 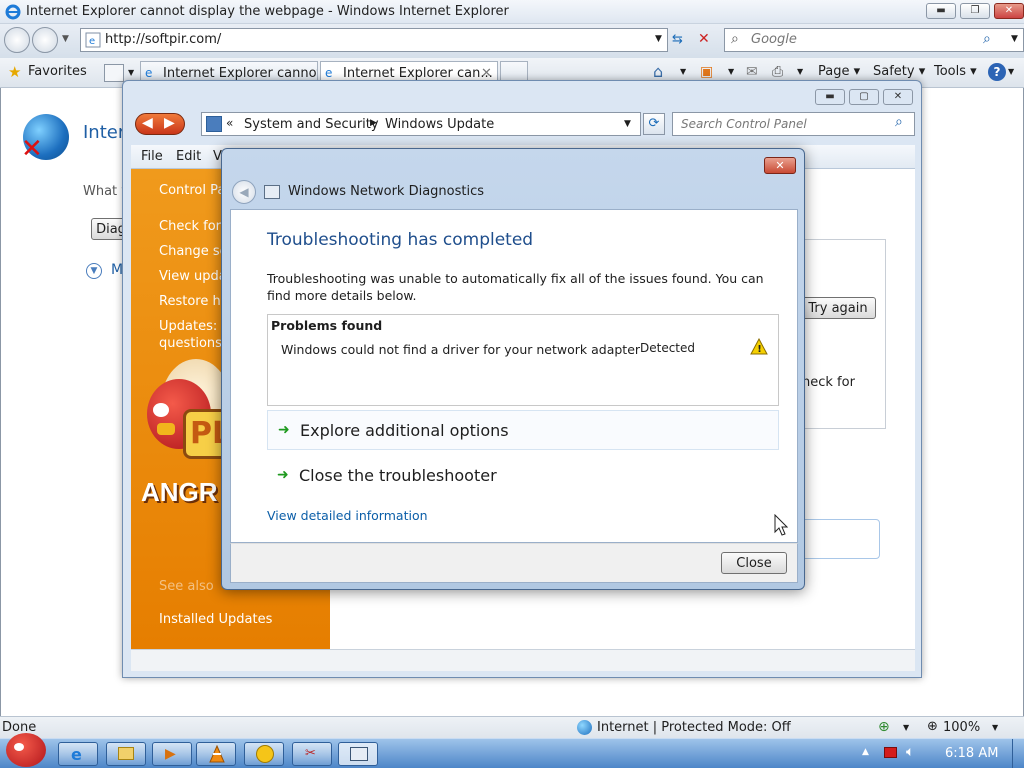 What do you see at coordinates (1011, 71) in the screenshot?
I see `help-dropdown-icon: ▼` at bounding box center [1011, 71].